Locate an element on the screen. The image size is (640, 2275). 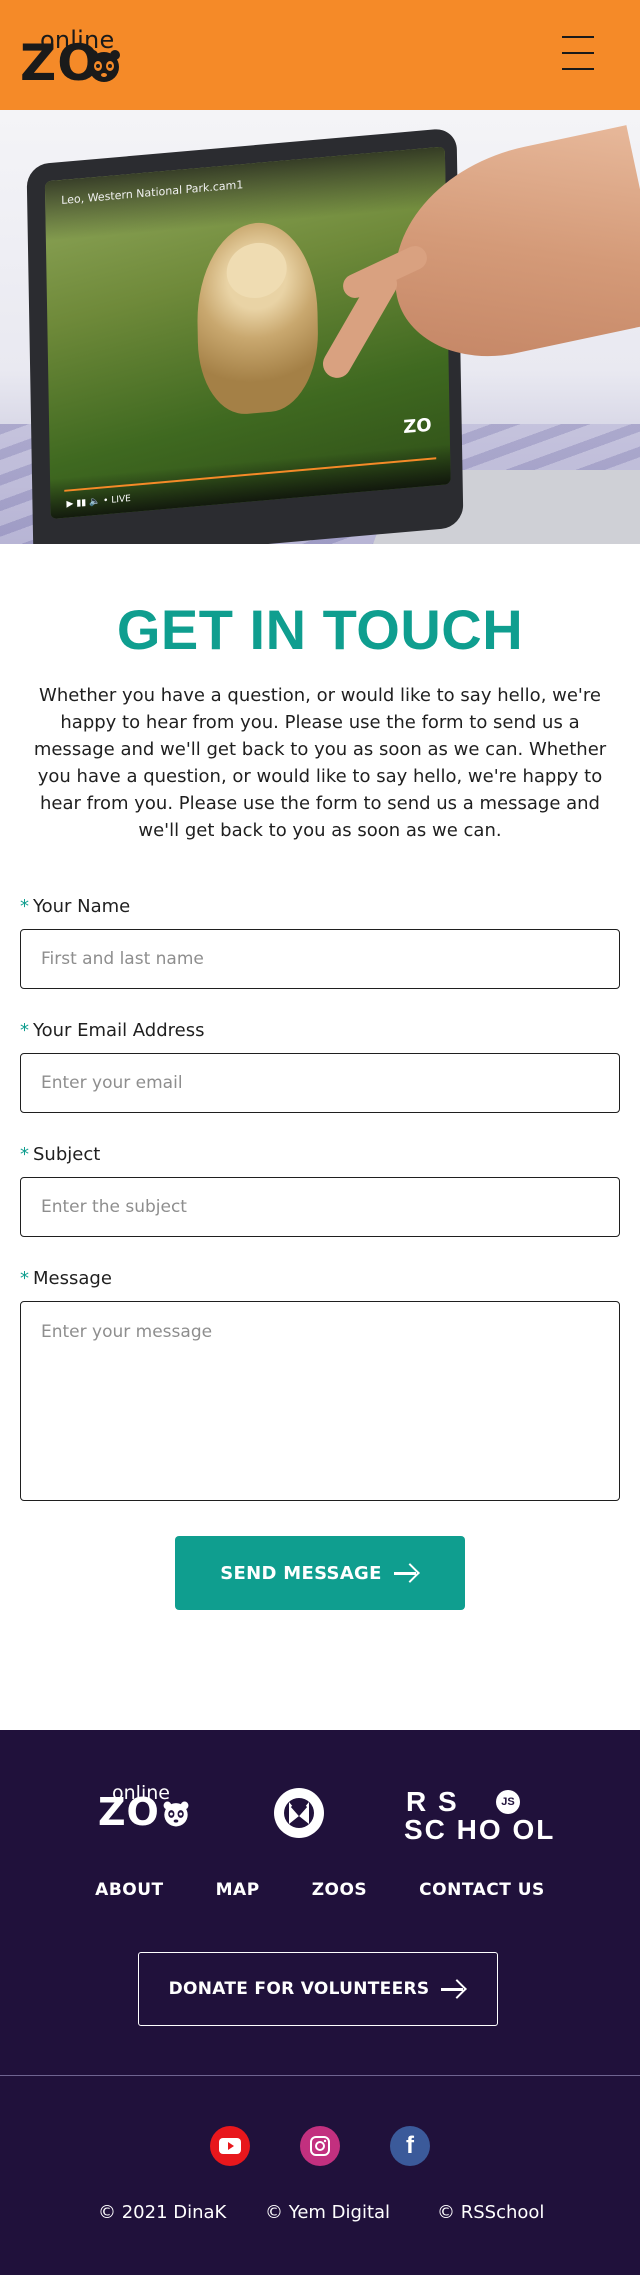
name-input is located at coordinates (320, 959).